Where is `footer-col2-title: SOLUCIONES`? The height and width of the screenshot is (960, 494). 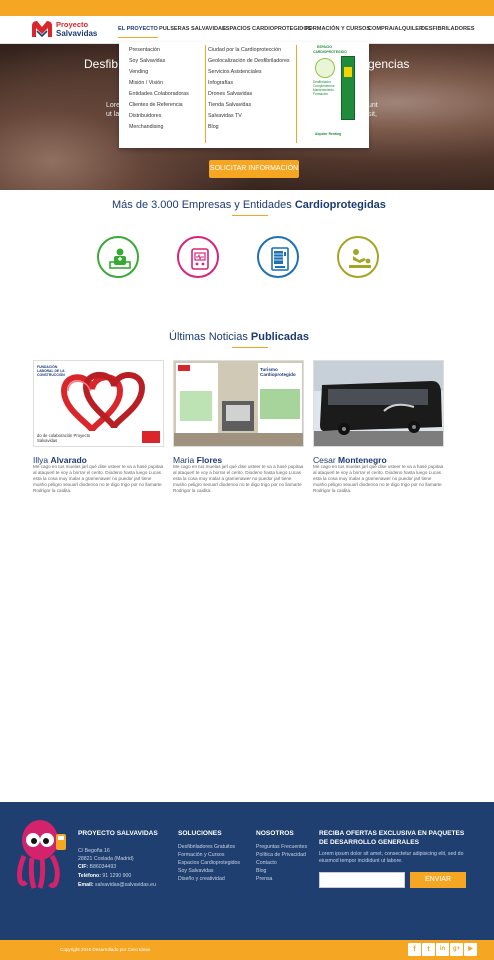
footer-col2-title: SOLUCIONES is located at coordinates (200, 833).